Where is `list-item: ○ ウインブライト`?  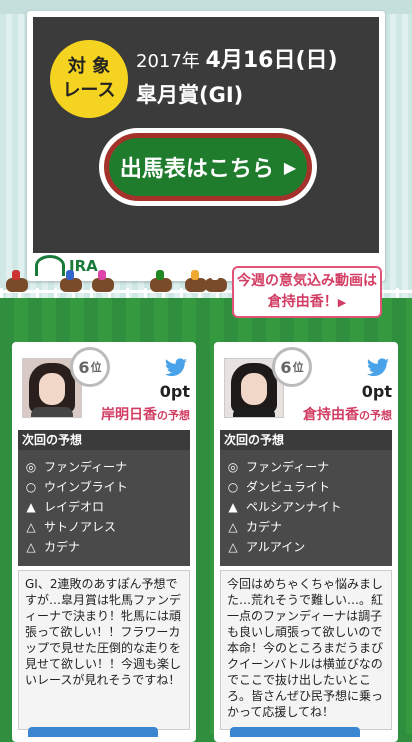 list-item: ○ ウインブライト is located at coordinates (104, 487).